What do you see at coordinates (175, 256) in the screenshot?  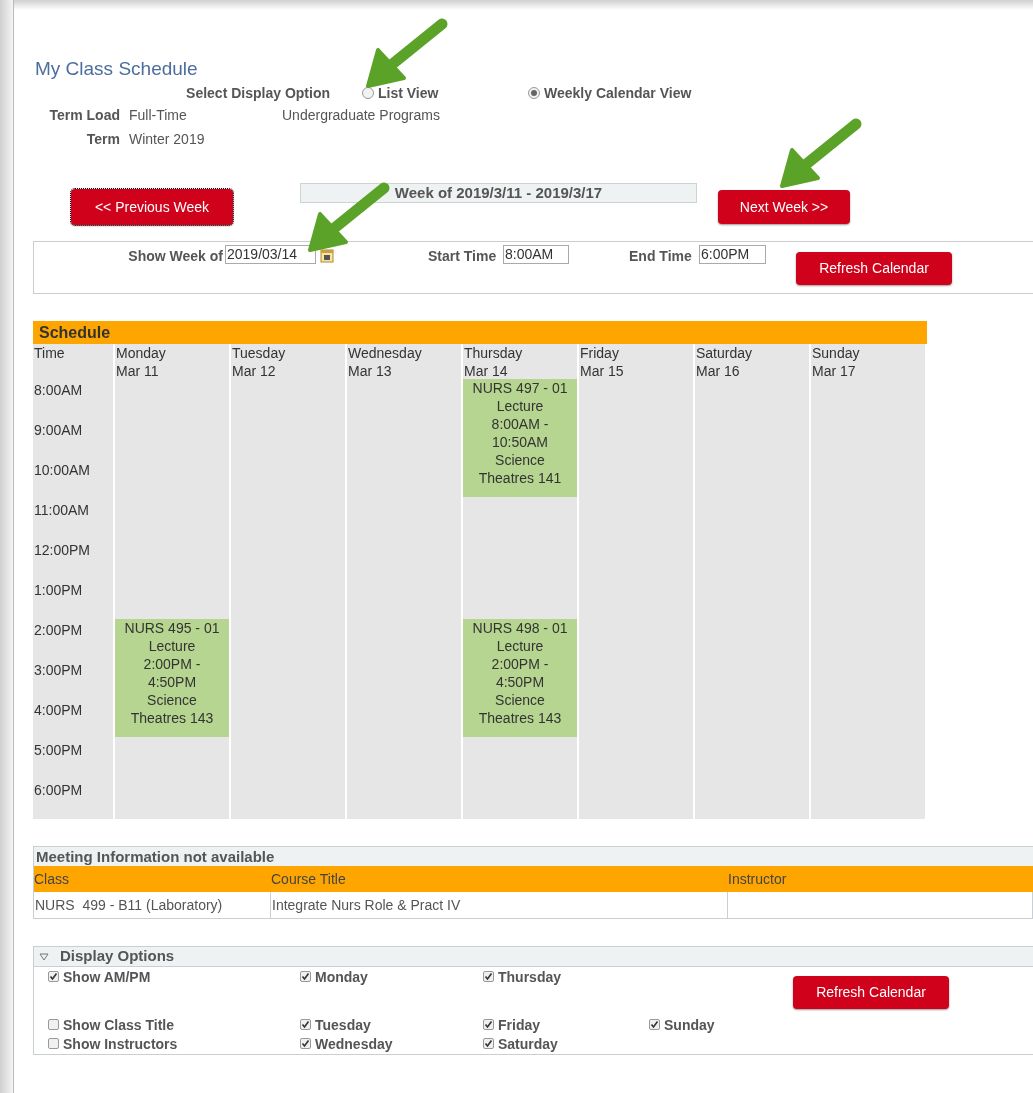 I see `show-week-label: Show Week of` at bounding box center [175, 256].